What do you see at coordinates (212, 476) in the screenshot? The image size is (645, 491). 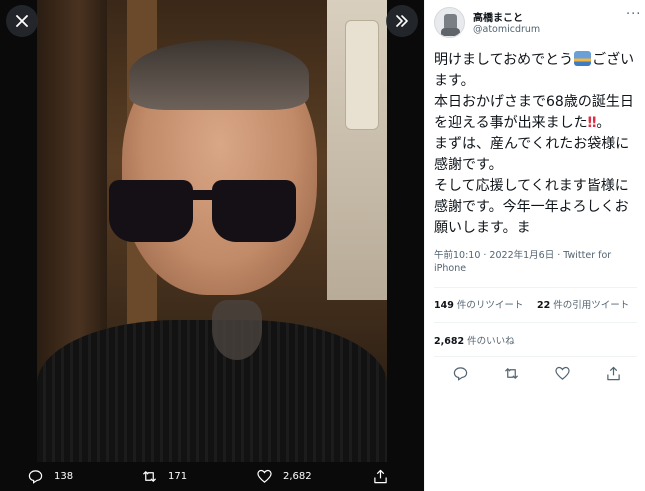 I see `viewer-action-bar: 138 171 2,682` at bounding box center [212, 476].